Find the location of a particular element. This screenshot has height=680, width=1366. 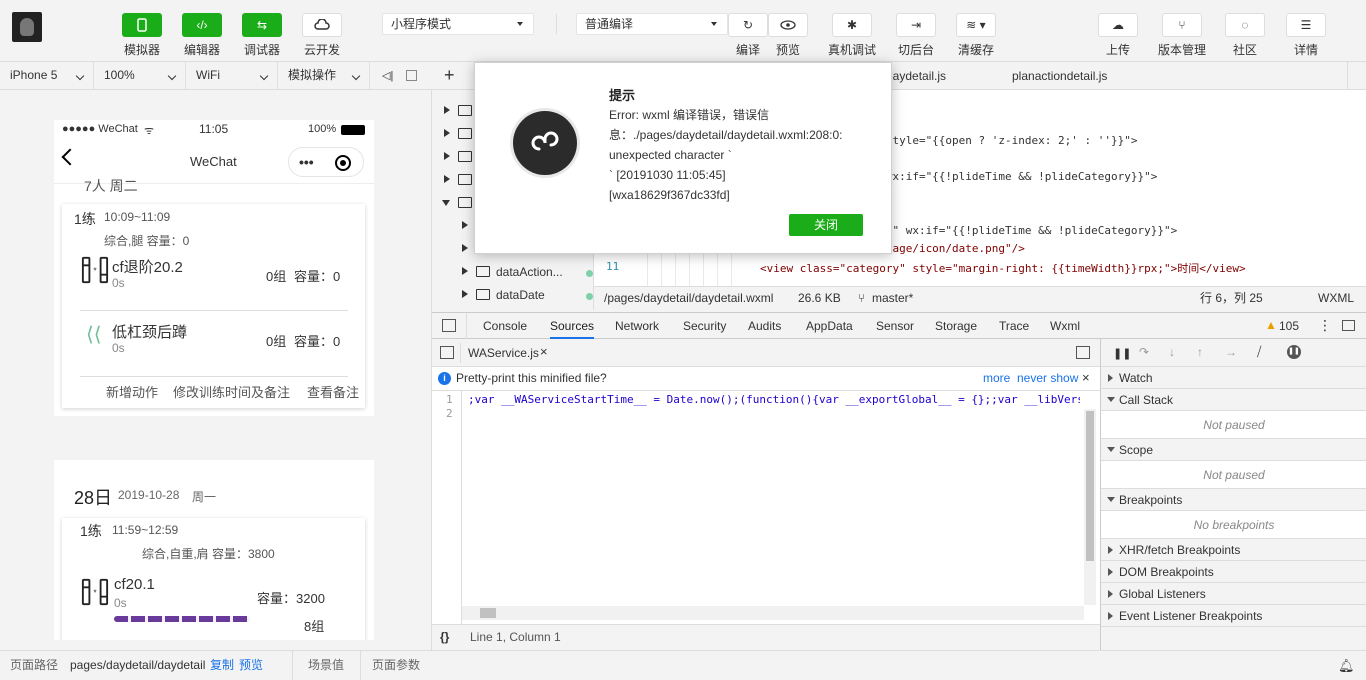

debugger-section-scope: Scope is located at coordinates (1233, 450).